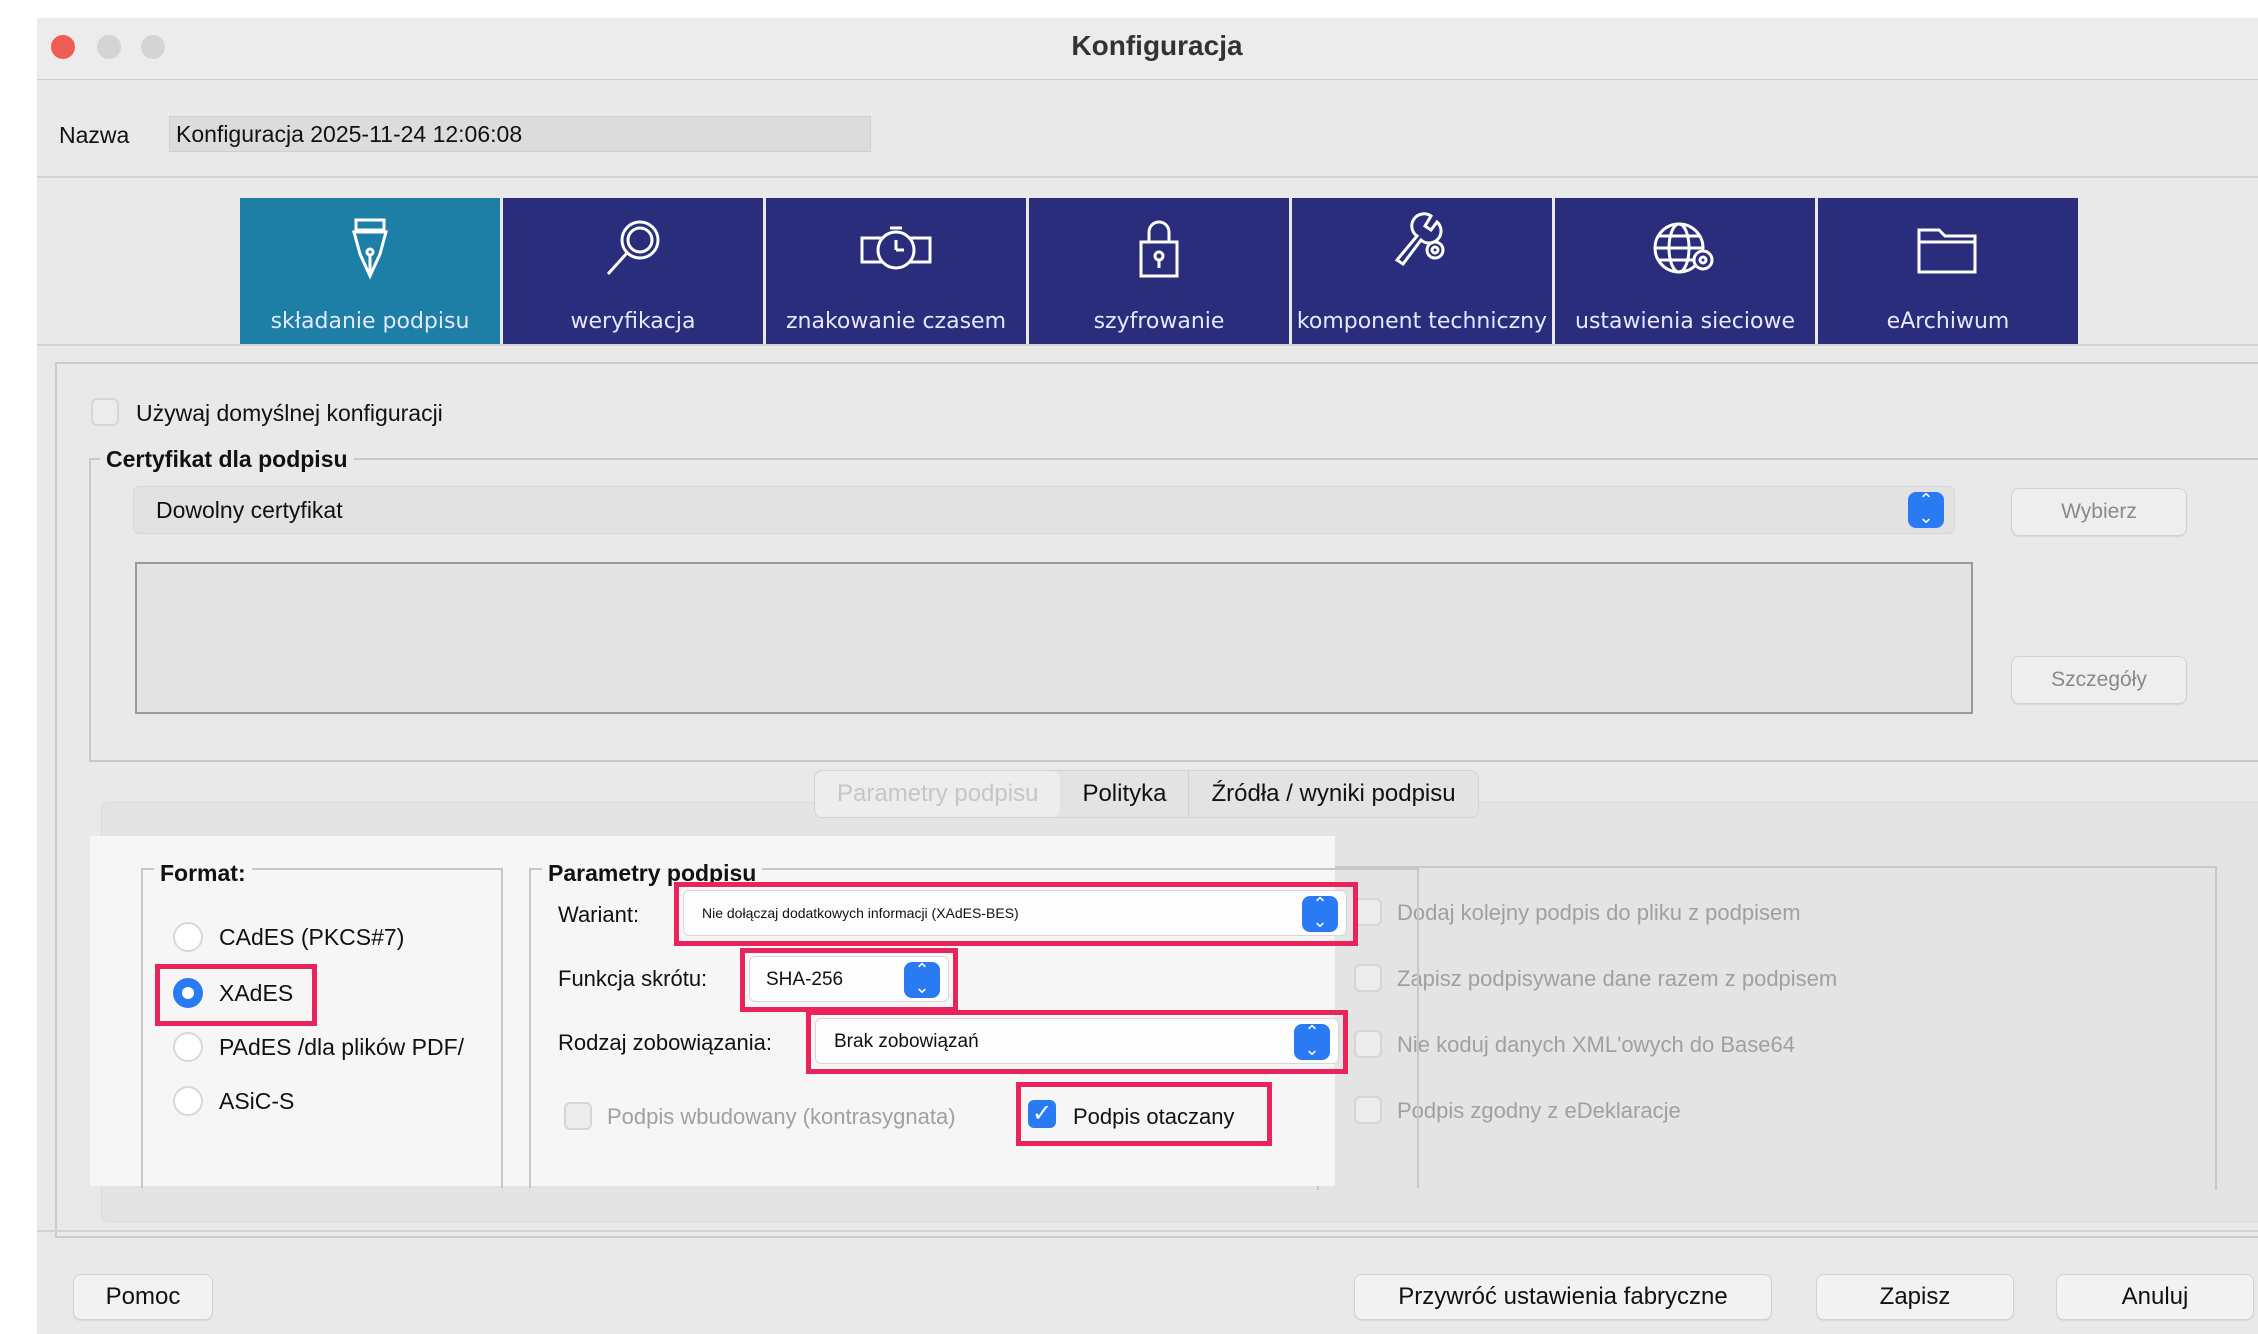 Image resolution: width=2258 pixels, height=1334 pixels. Describe the element at coordinates (312, 937) in the screenshot. I see `format-cades-label: CAdES (PKCS#7)` at that location.